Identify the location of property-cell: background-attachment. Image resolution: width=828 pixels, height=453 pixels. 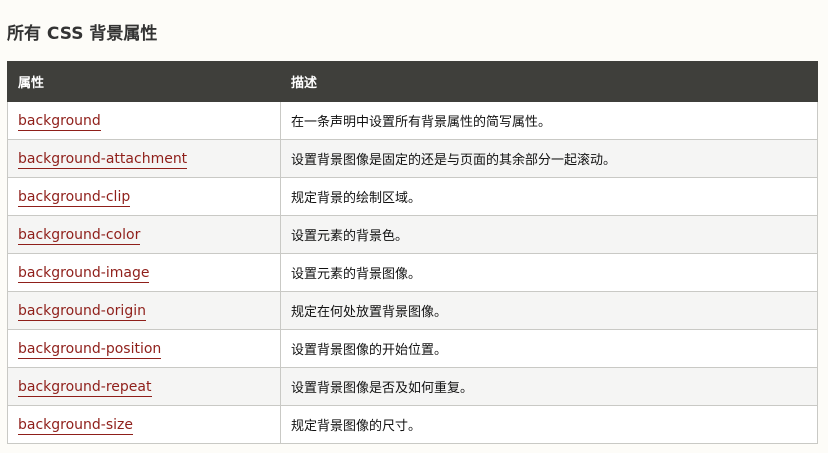
(144, 158).